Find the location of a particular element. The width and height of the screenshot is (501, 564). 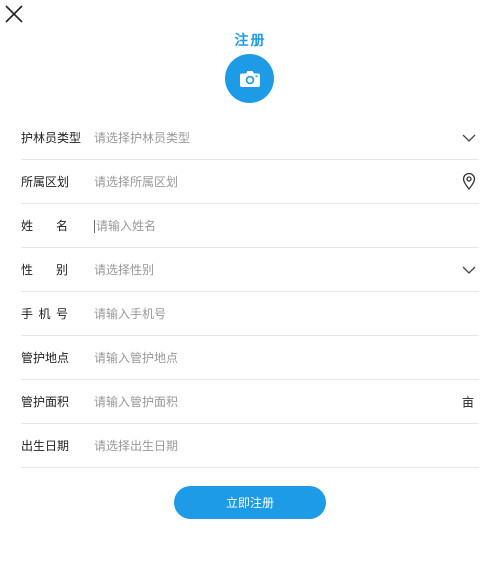

name-label-char: 姓 is located at coordinates (27, 226).